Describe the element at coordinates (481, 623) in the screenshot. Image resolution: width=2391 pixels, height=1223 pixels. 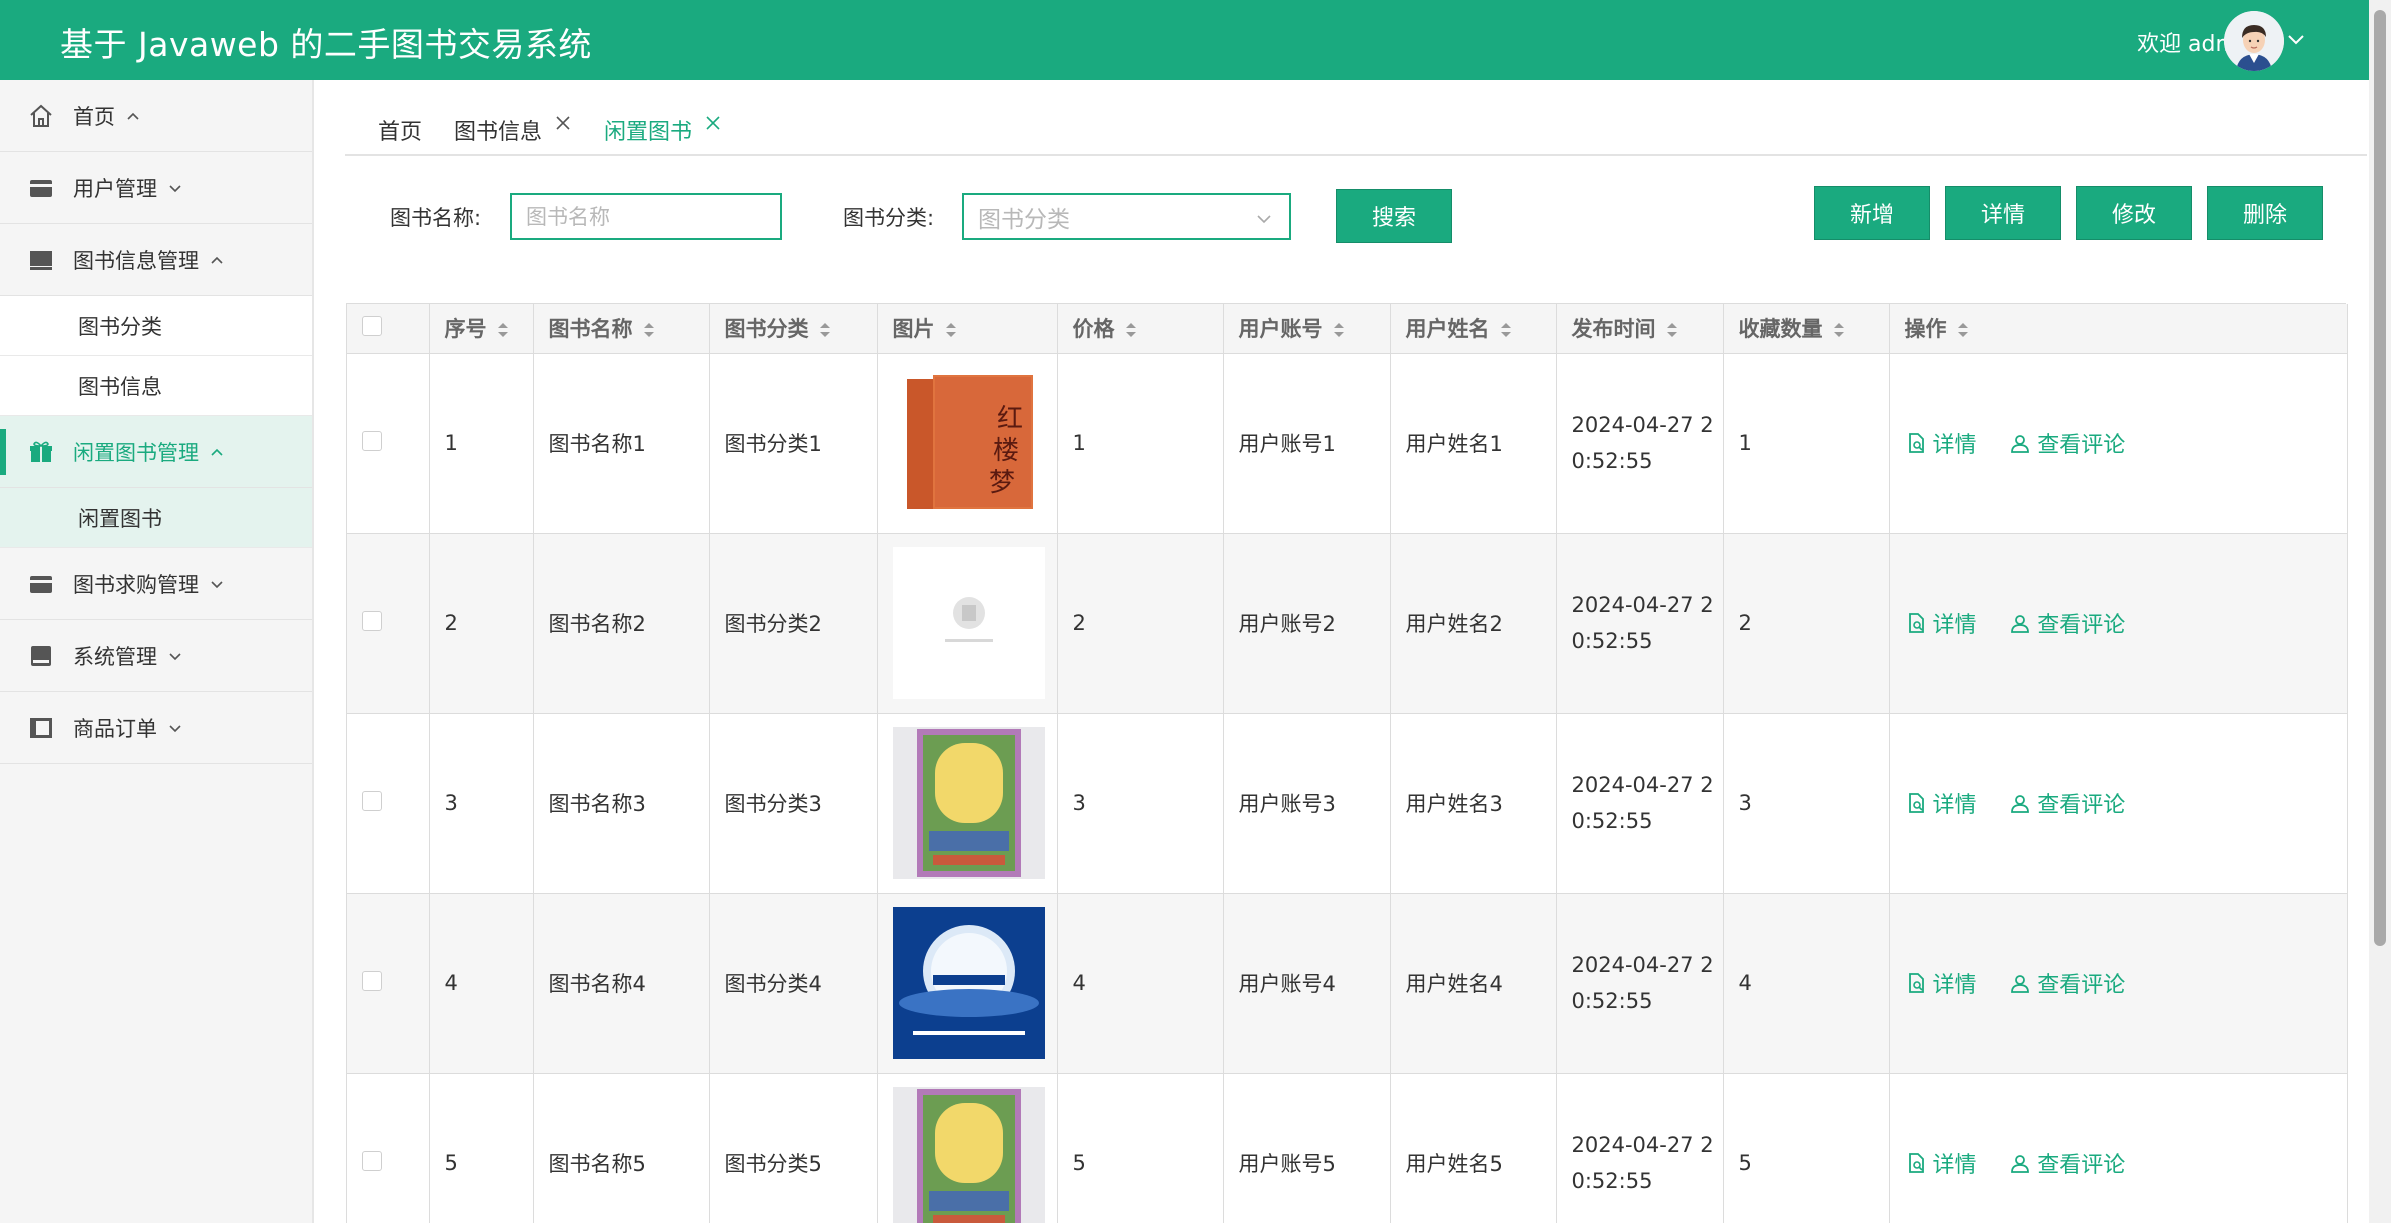
I see `cell-no: 2` at that location.